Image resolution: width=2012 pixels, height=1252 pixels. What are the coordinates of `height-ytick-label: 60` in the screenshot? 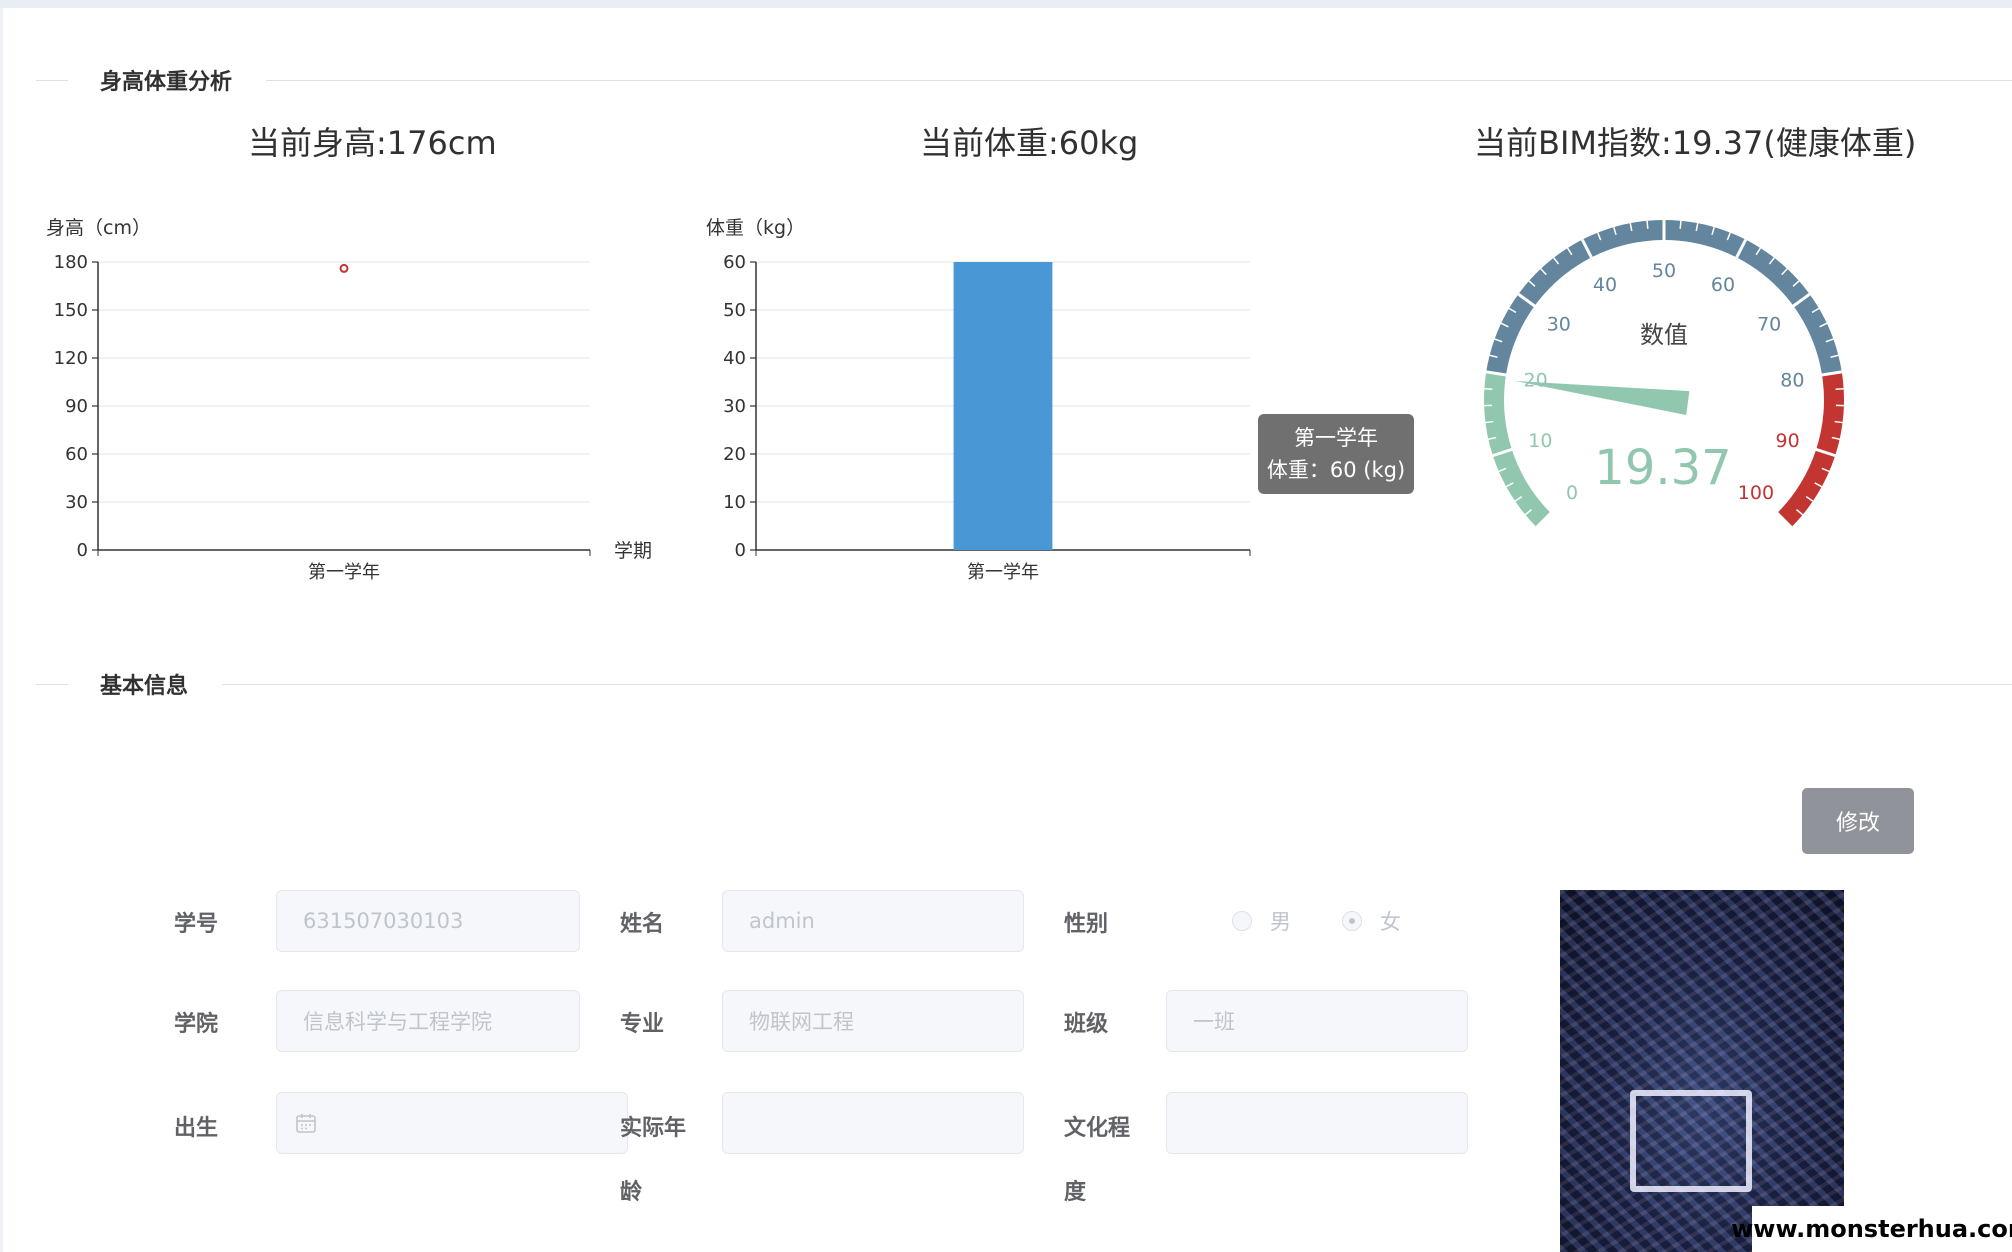 It's located at (76, 454).